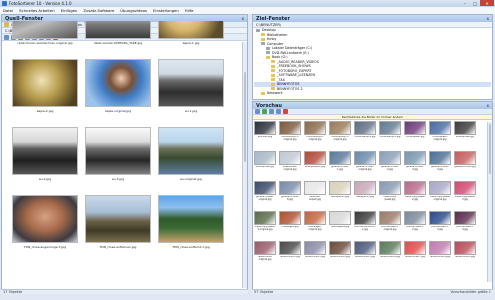 This screenshot has height=300, width=495. I want to click on thumbnail: TDN_close-entfernen.jpg, so click(118, 222).